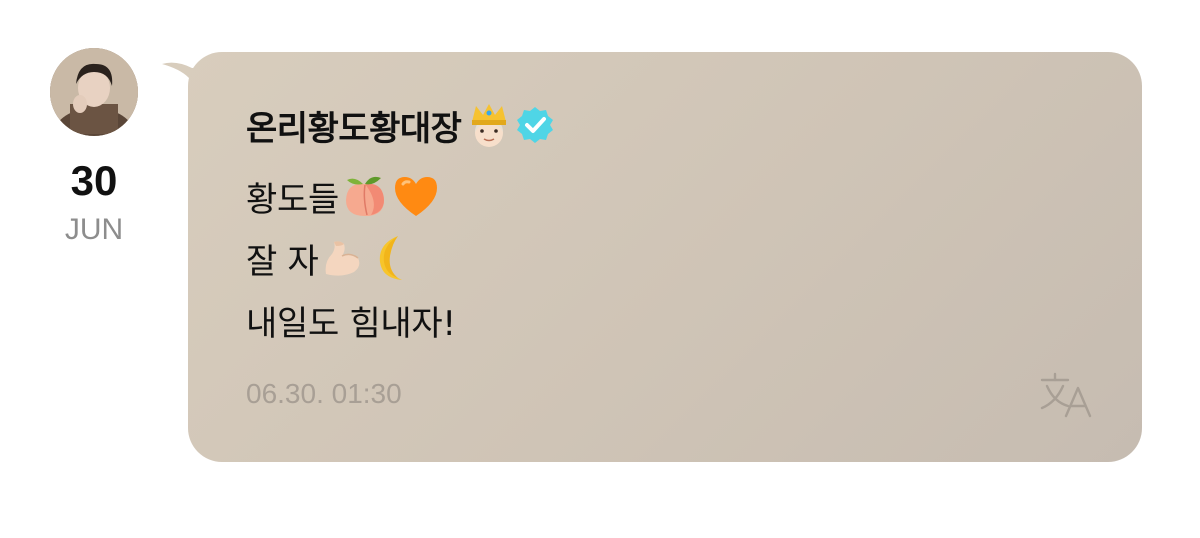  Describe the element at coordinates (489, 125) in the screenshot. I see `prince-crown-emoji` at that location.